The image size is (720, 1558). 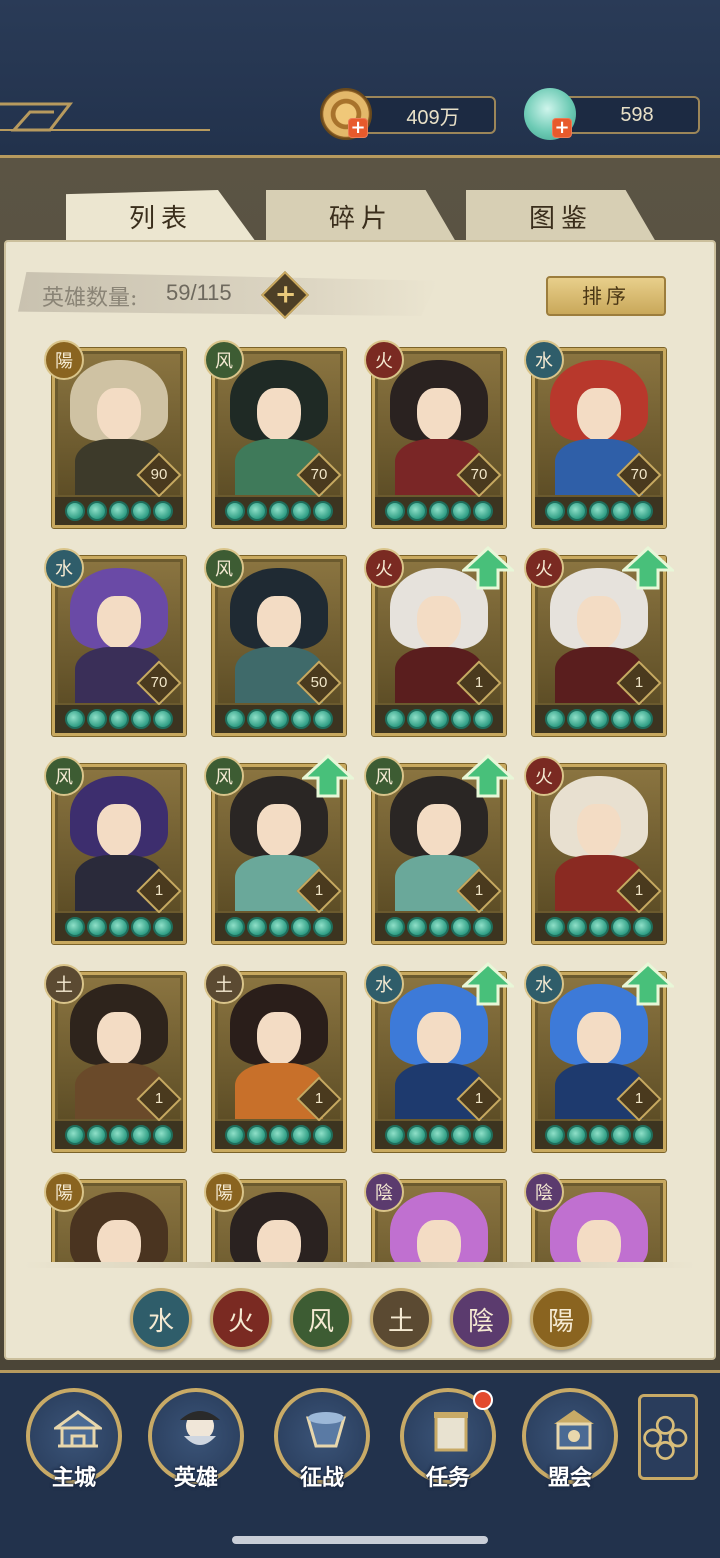 What do you see at coordinates (105, 117) in the screenshot?
I see `cloud-pattern-decoration` at bounding box center [105, 117].